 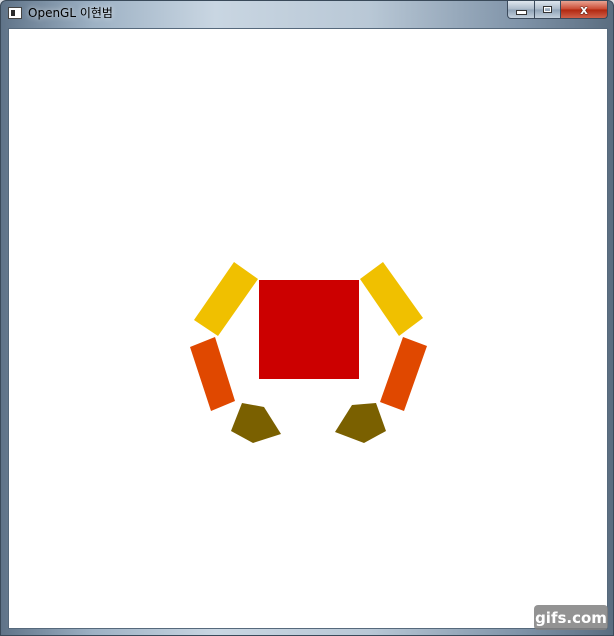 I want to click on left-claw, so click(x=256, y=423).